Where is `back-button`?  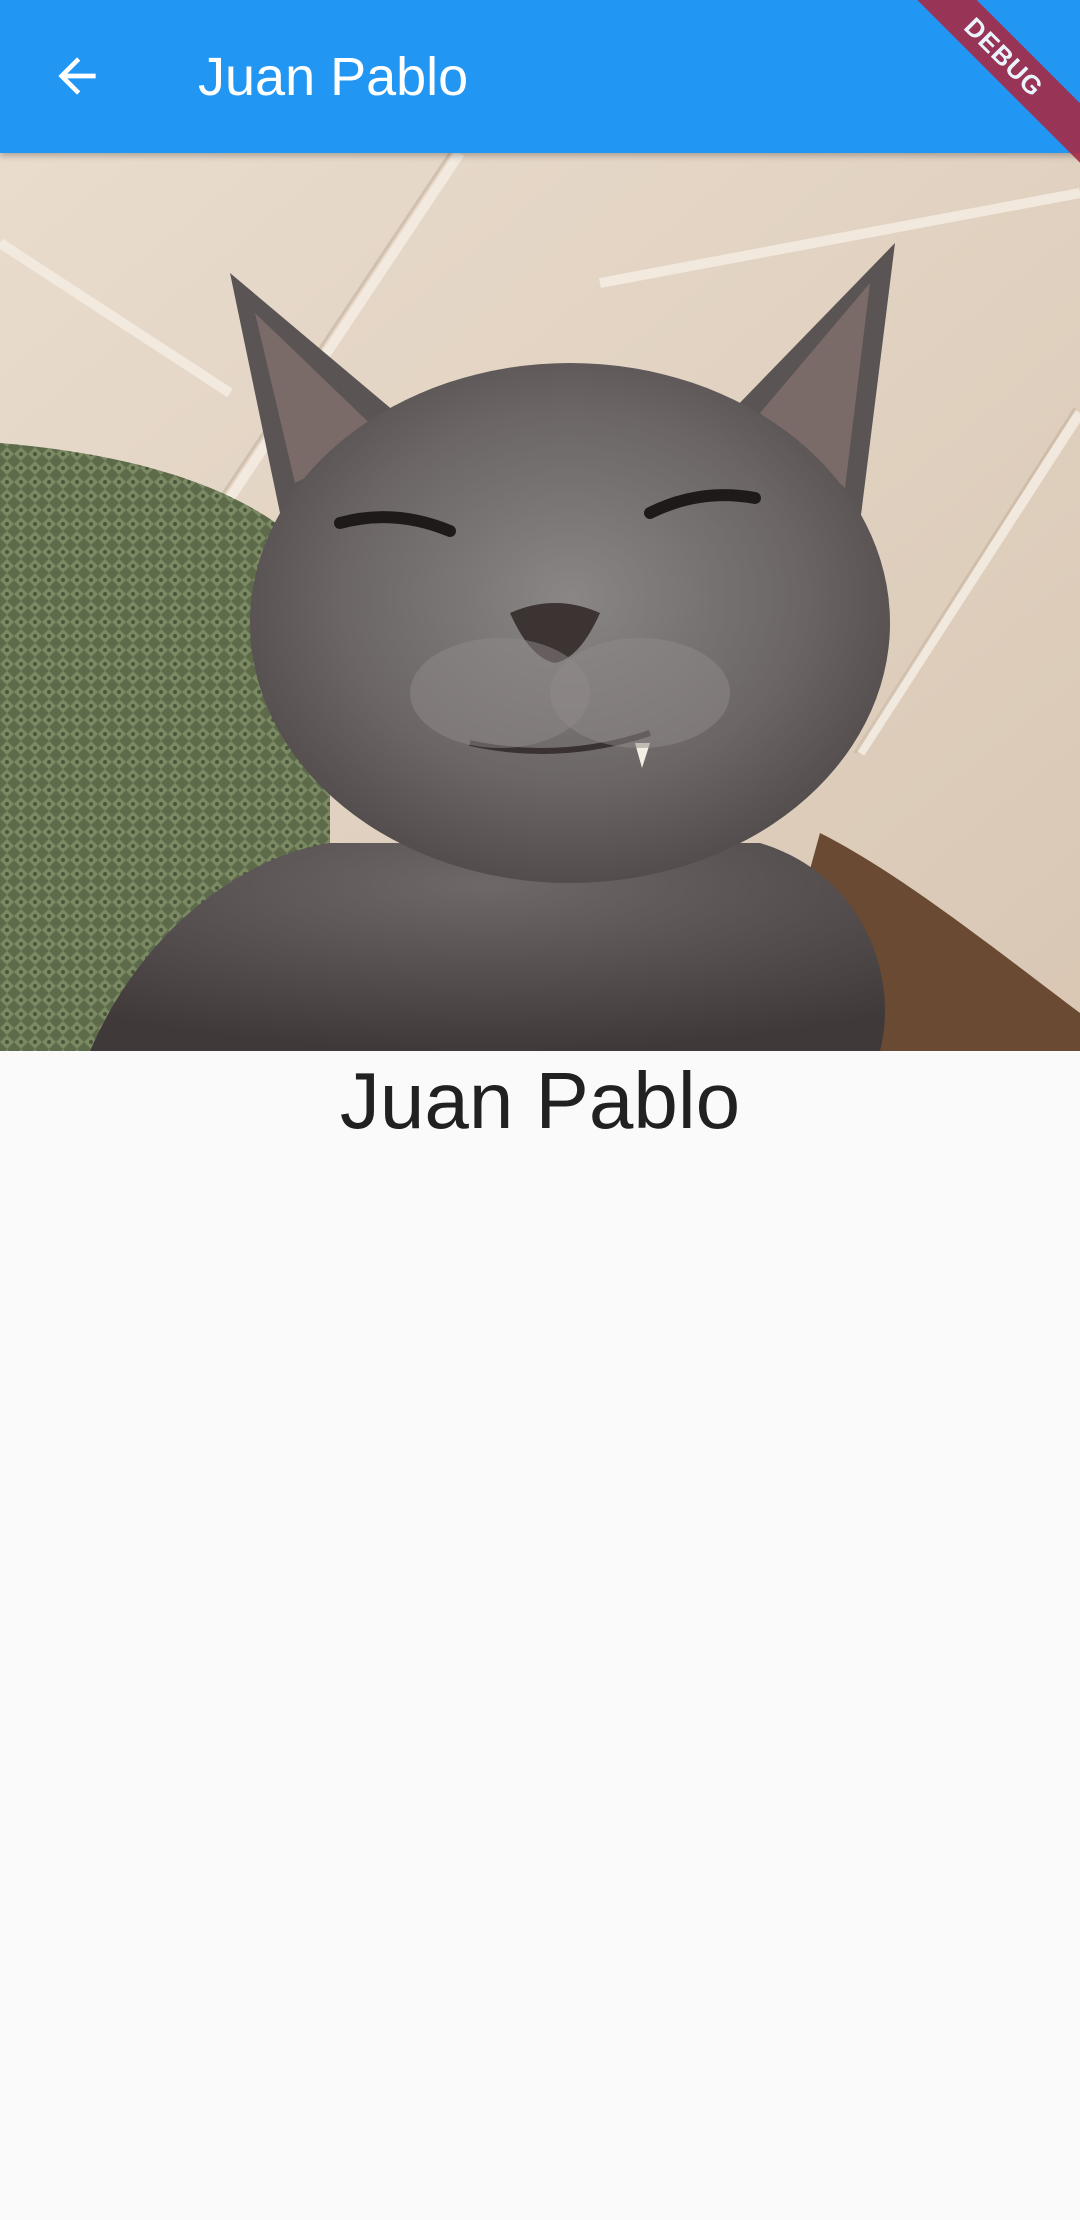
back-button is located at coordinates (77, 76).